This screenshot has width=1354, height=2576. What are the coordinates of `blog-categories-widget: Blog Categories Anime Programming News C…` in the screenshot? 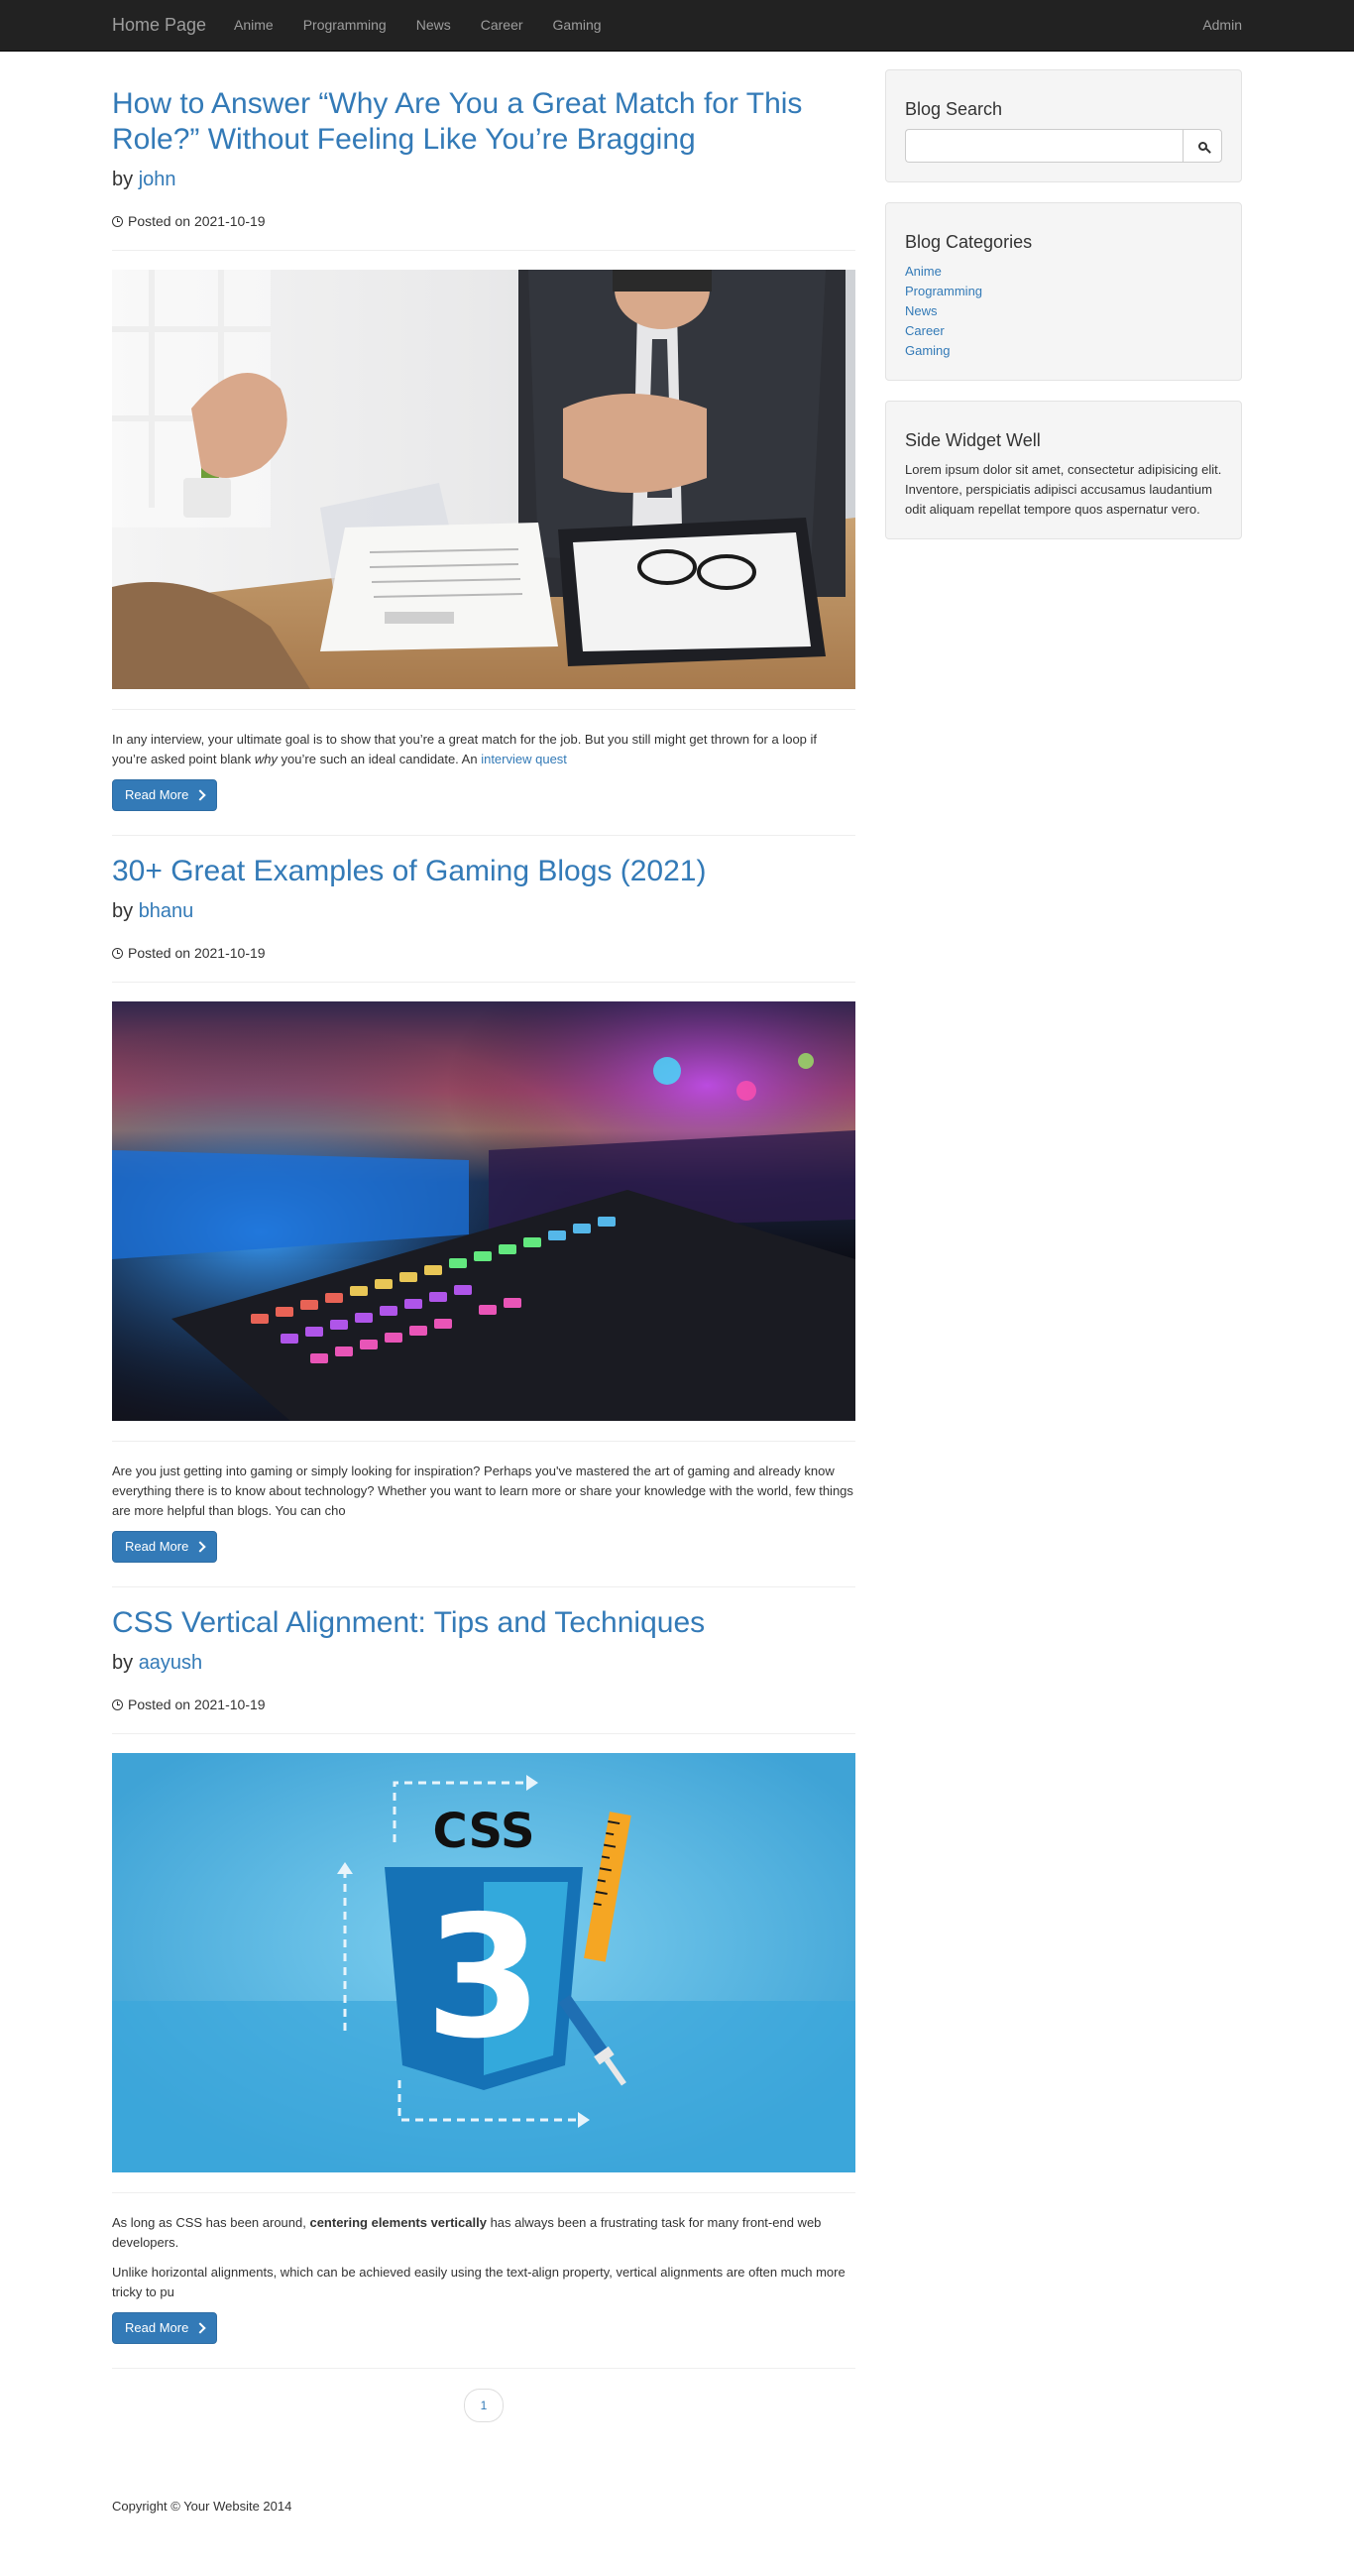 It's located at (1063, 291).